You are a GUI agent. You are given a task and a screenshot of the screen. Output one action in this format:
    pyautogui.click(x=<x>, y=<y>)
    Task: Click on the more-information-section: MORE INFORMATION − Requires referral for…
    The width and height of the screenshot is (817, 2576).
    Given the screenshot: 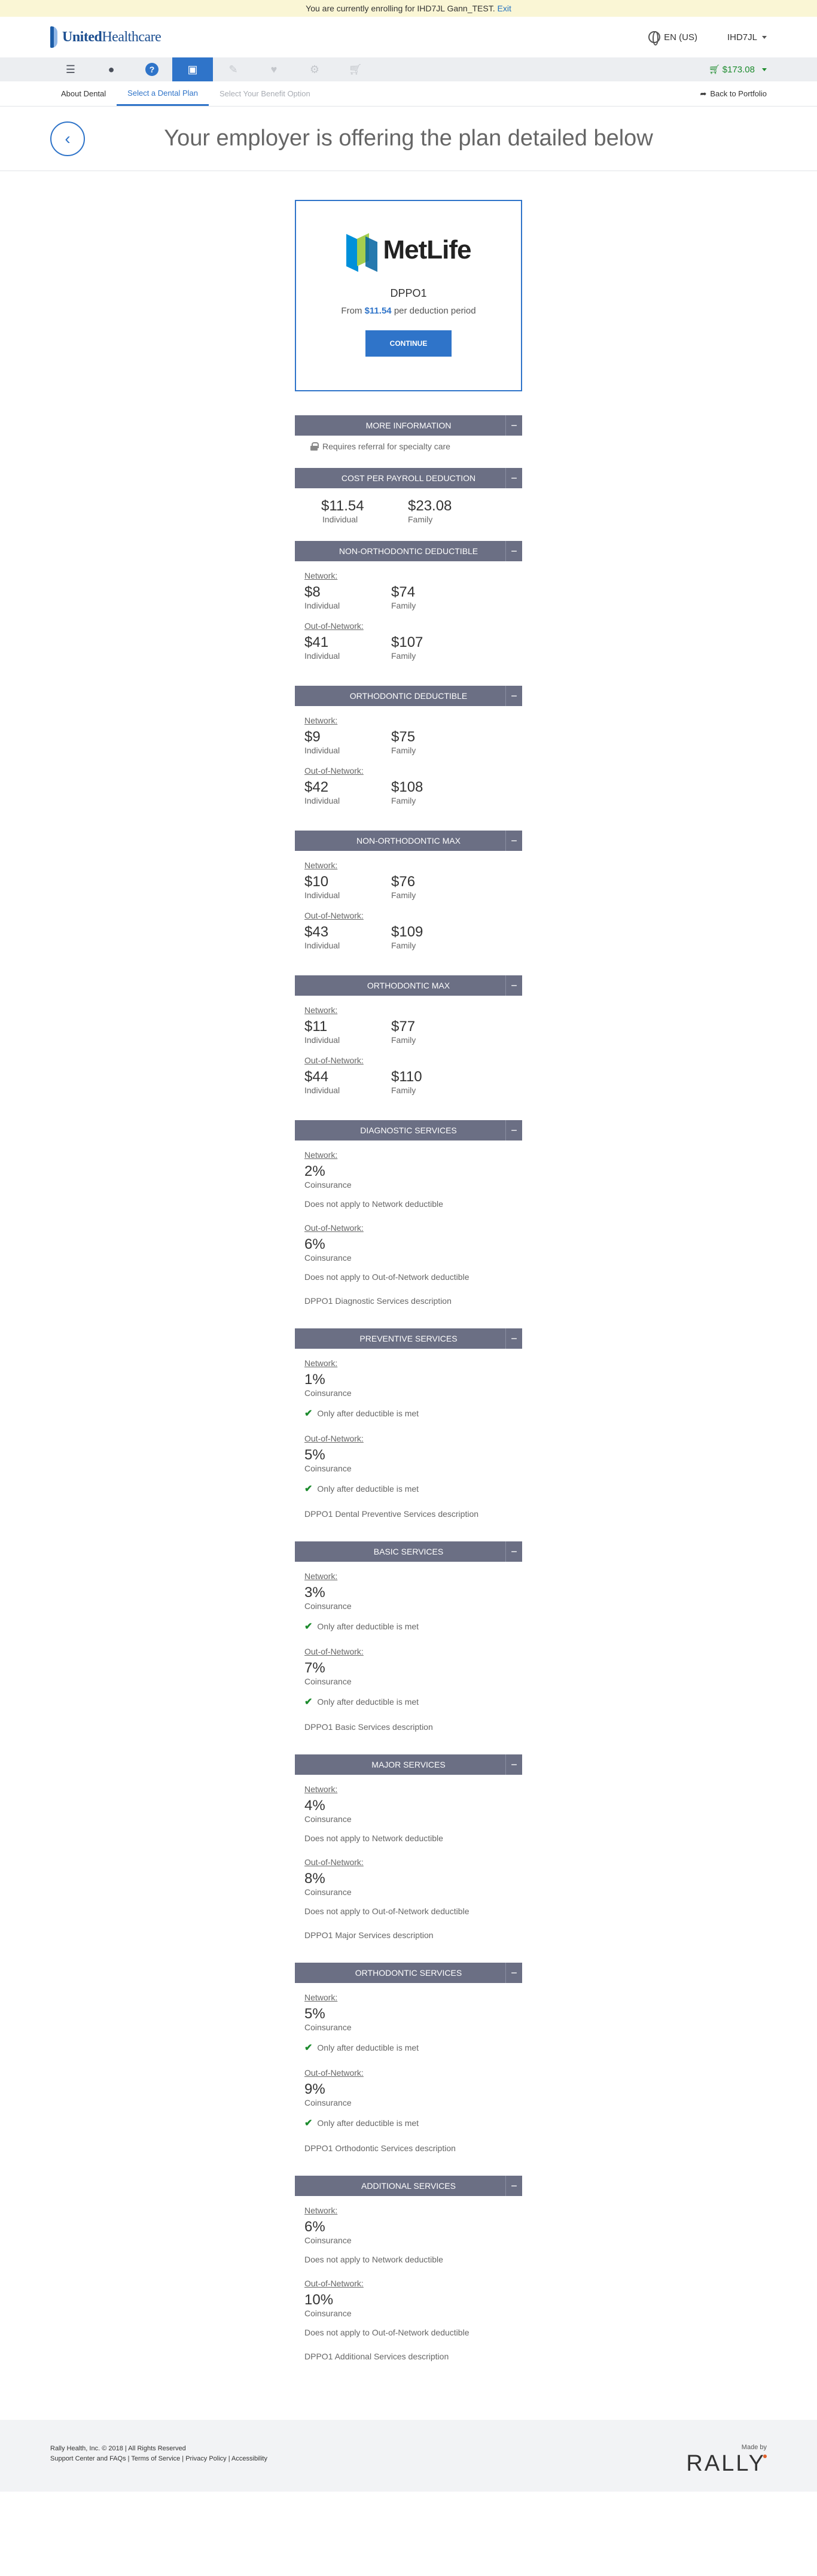 What is the action you would take?
    pyautogui.click(x=408, y=433)
    